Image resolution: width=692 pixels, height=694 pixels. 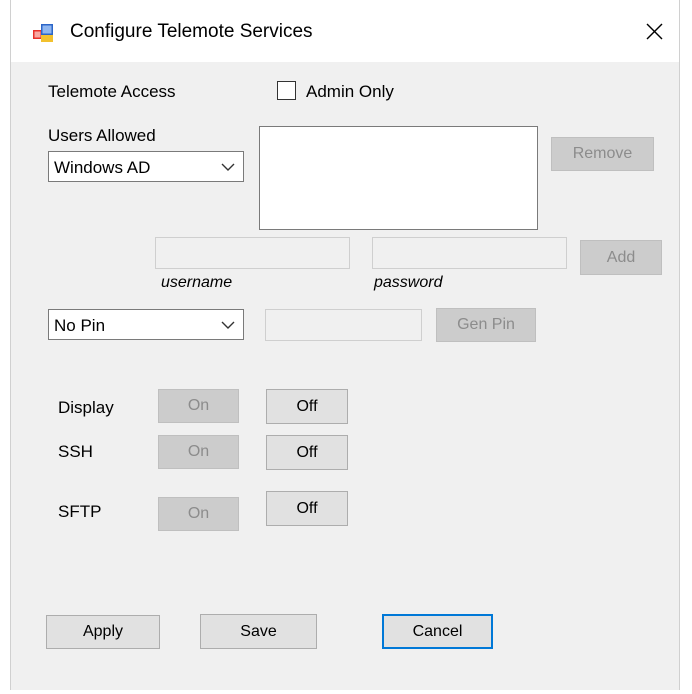 I want to click on users-source-value: Windows AD, so click(x=102, y=167).